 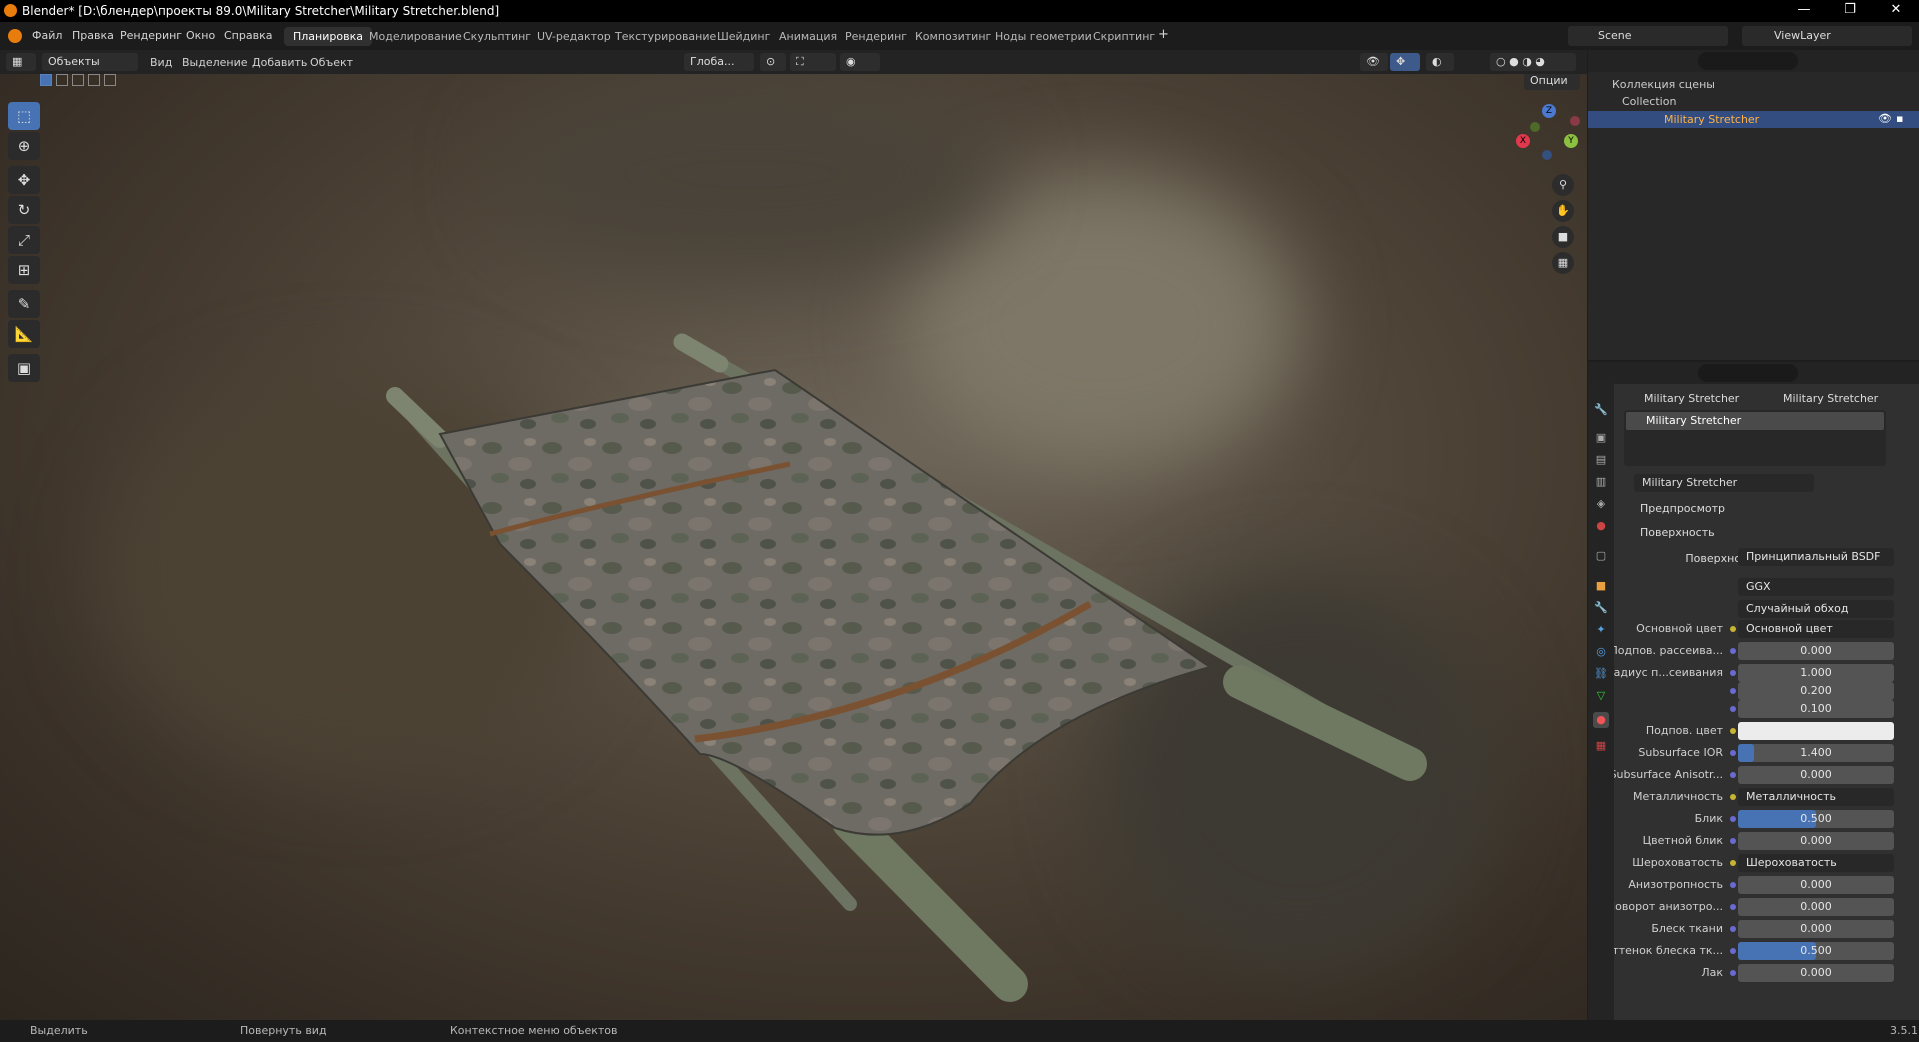 What do you see at coordinates (773, 62) in the screenshot?
I see `pivot-icon: ⊙` at bounding box center [773, 62].